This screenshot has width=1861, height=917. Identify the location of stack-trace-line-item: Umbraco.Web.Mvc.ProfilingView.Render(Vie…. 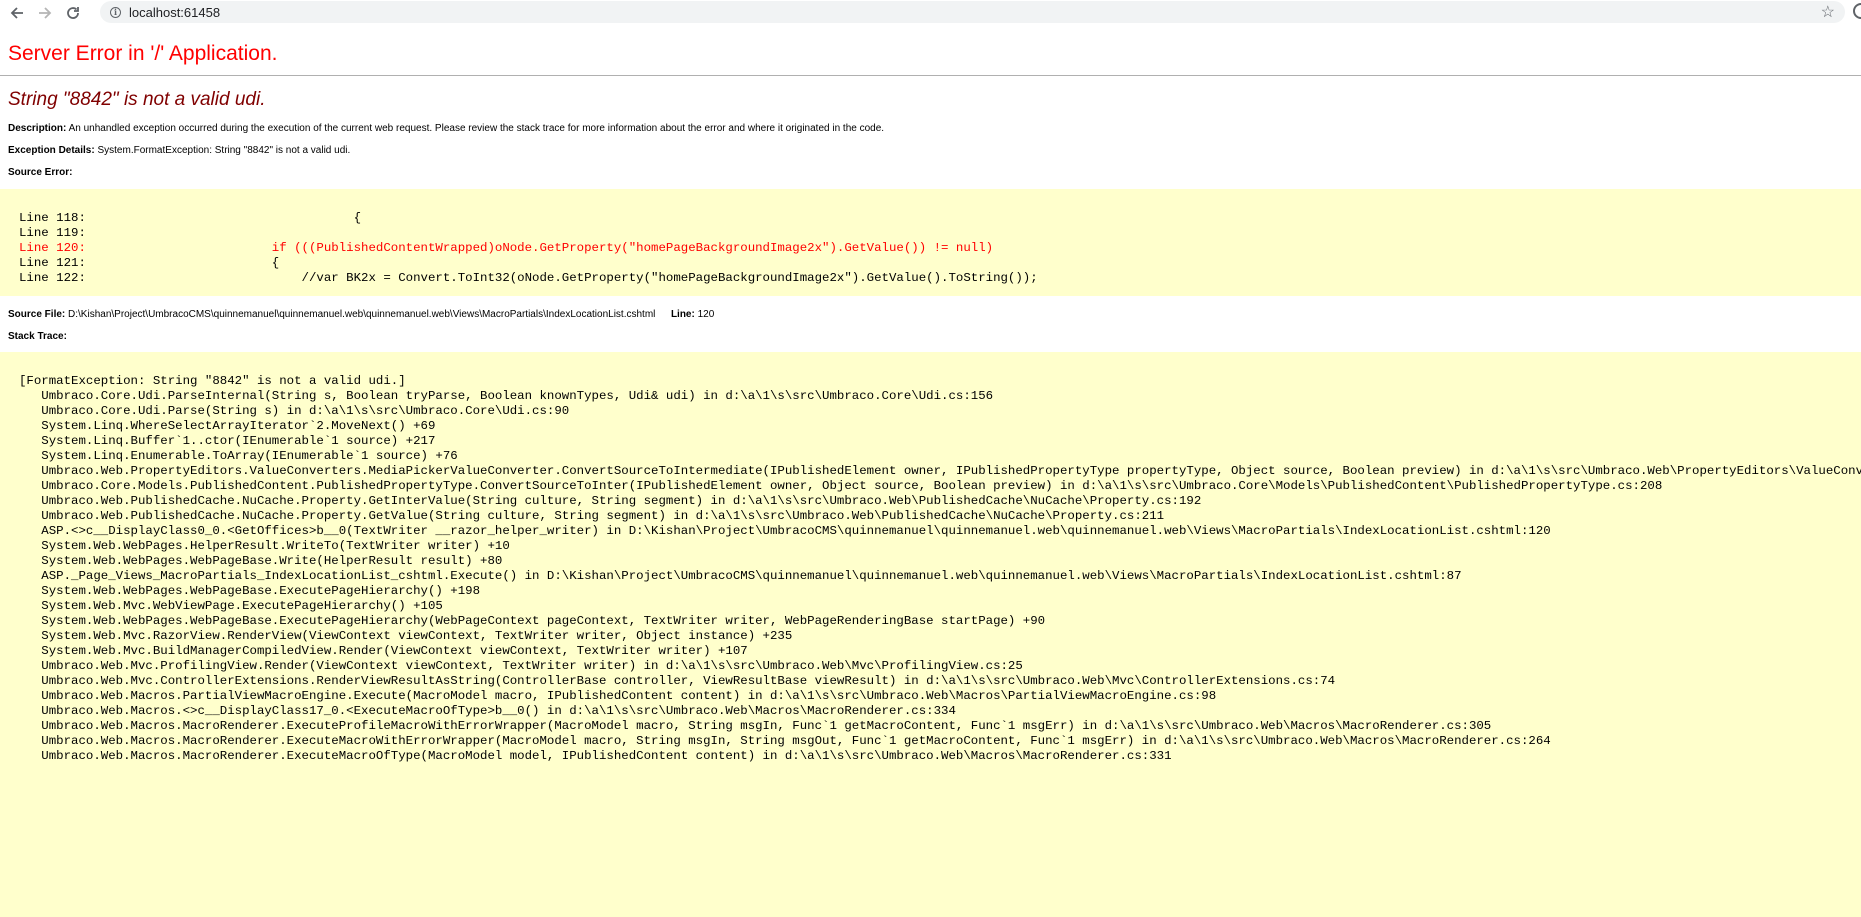
(521, 666).